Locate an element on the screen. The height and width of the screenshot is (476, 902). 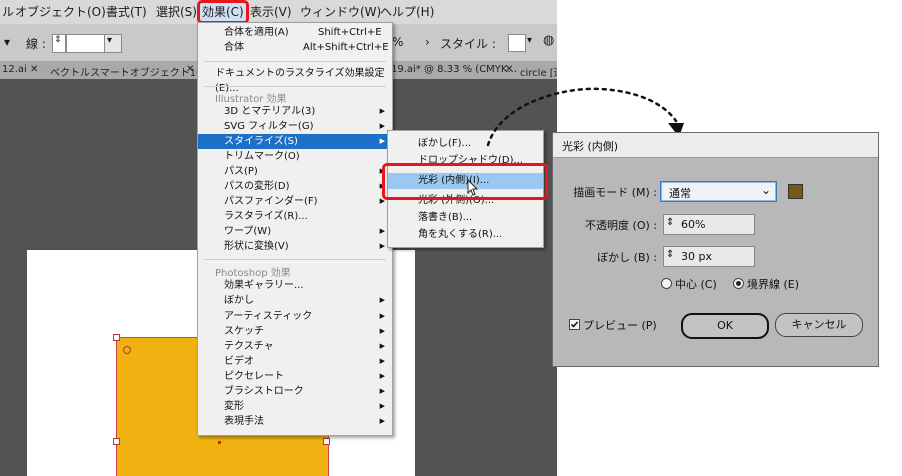
menu-item-trim-marks: トリムマーク(O) is located at coordinates (295, 156).